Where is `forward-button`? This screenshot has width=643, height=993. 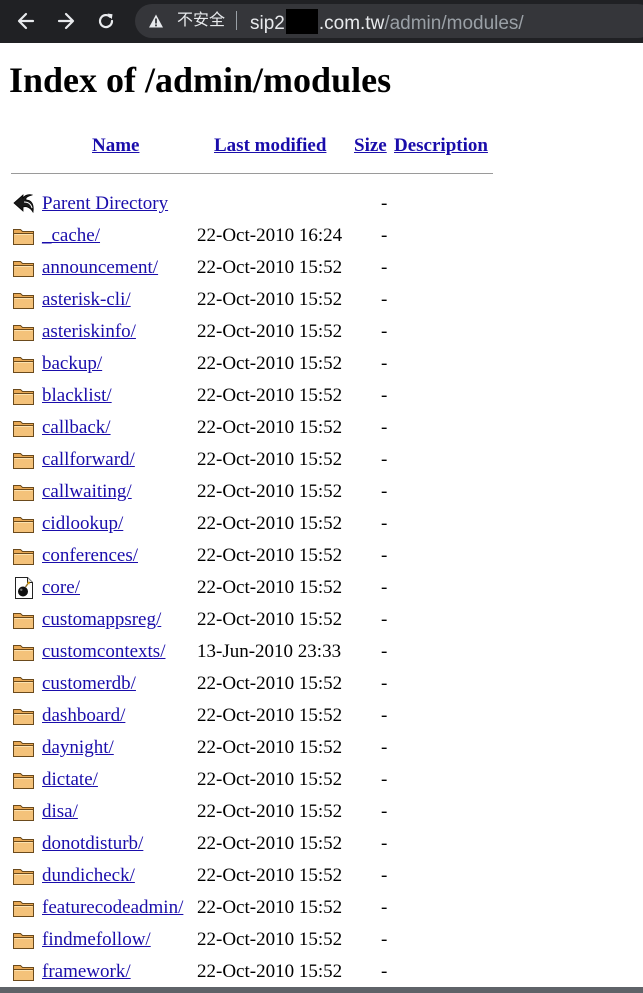 forward-button is located at coordinates (66, 21).